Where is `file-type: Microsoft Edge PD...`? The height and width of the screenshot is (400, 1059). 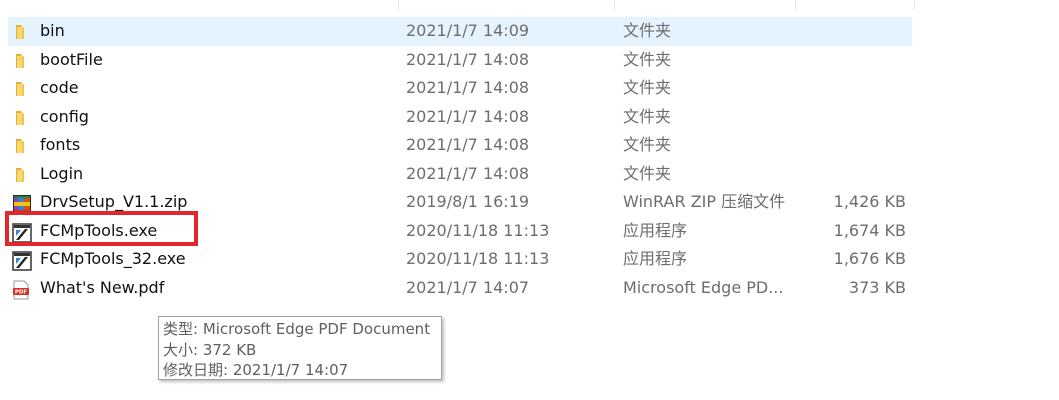 file-type: Microsoft Edge PD... is located at coordinates (703, 287).